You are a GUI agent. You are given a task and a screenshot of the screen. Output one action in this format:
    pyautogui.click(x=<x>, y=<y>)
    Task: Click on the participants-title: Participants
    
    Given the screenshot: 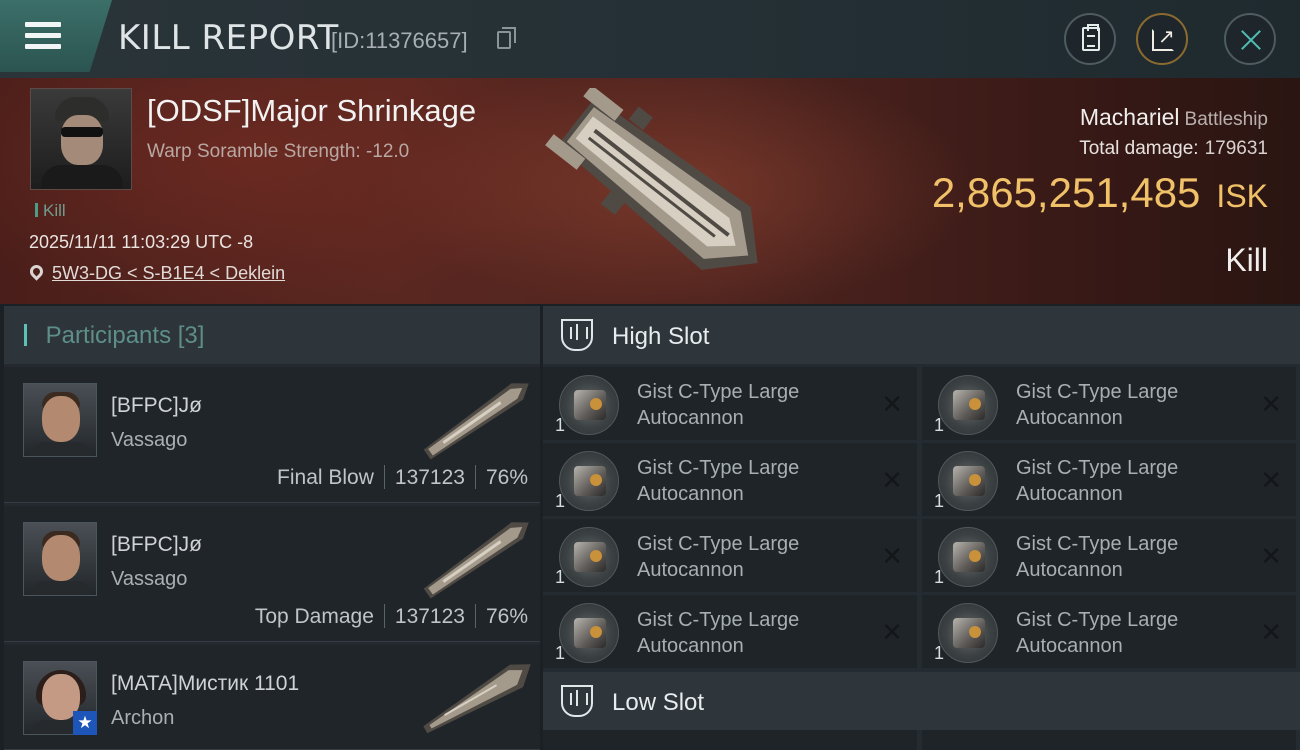 What is the action you would take?
    pyautogui.click(x=108, y=335)
    